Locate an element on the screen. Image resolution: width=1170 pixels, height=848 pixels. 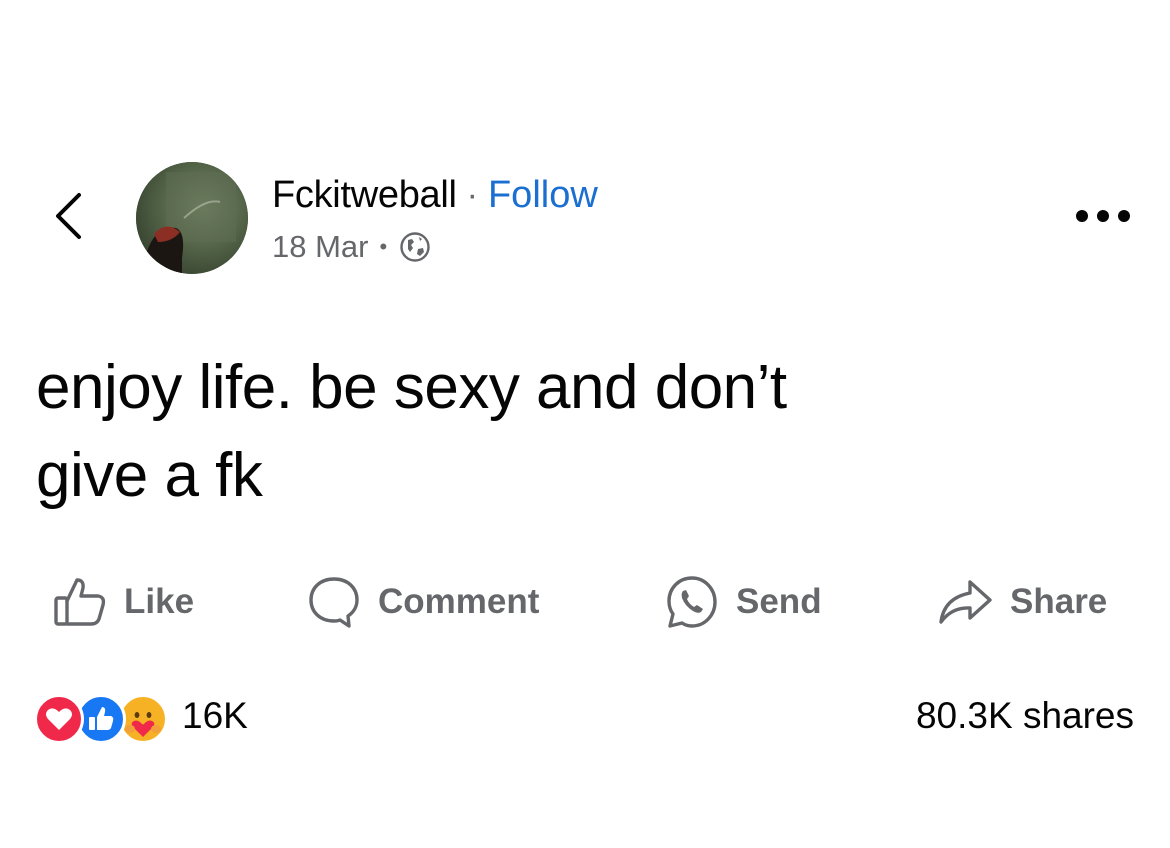
share-icon is located at coordinates (965, 602).